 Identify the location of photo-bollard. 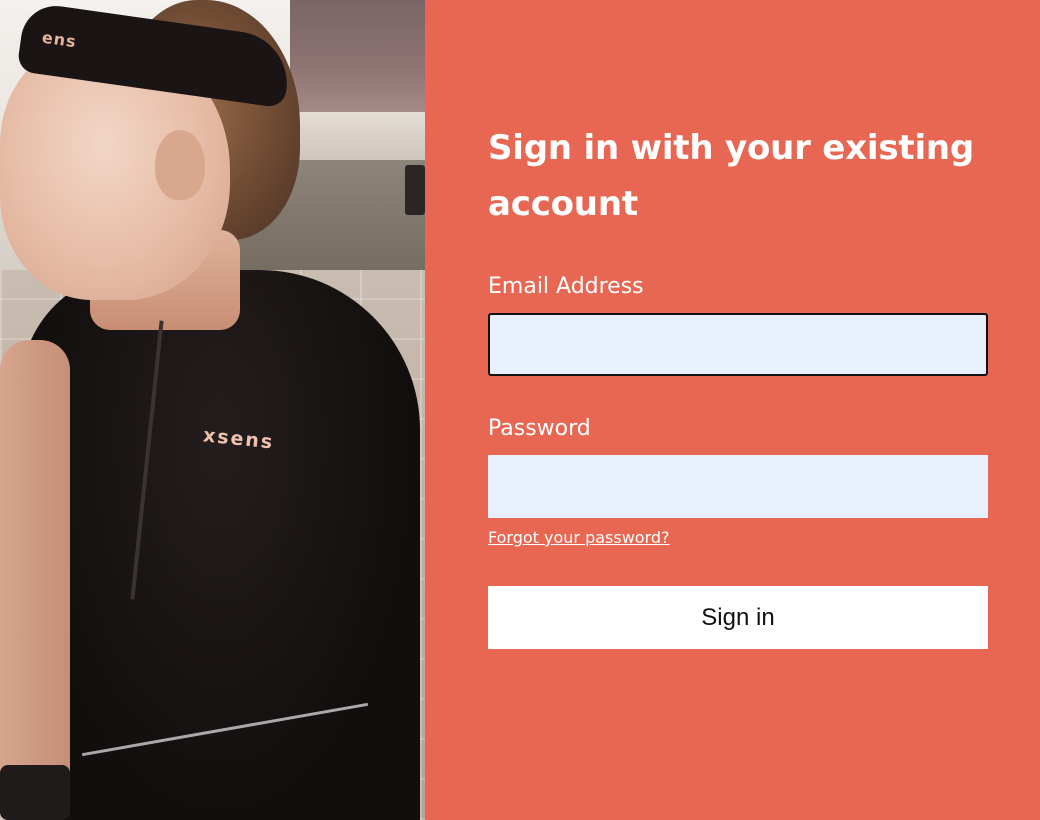
(415, 190).